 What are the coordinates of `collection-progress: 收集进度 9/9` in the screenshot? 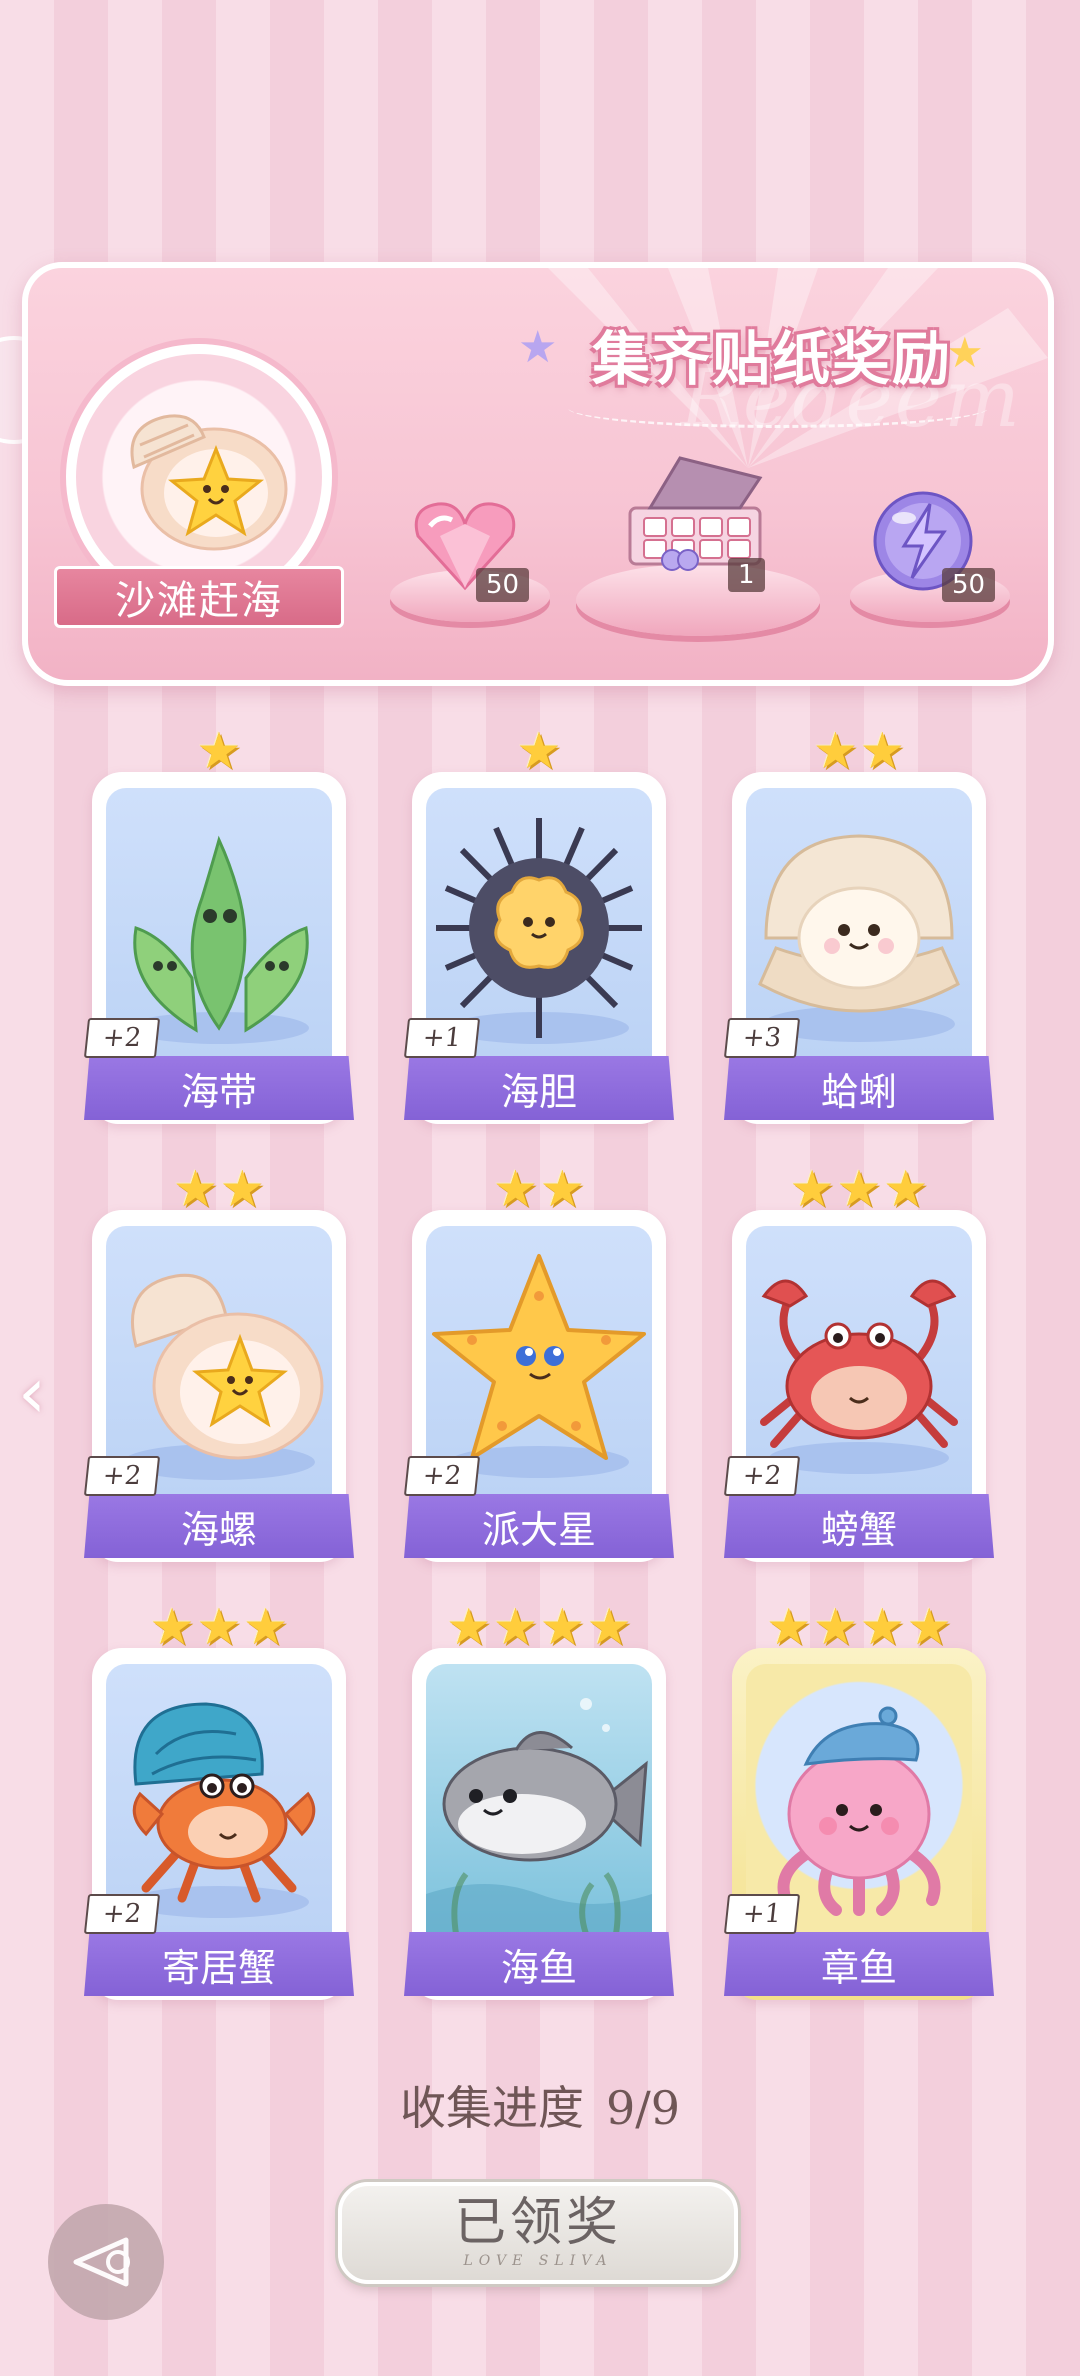 It's located at (540, 2105).